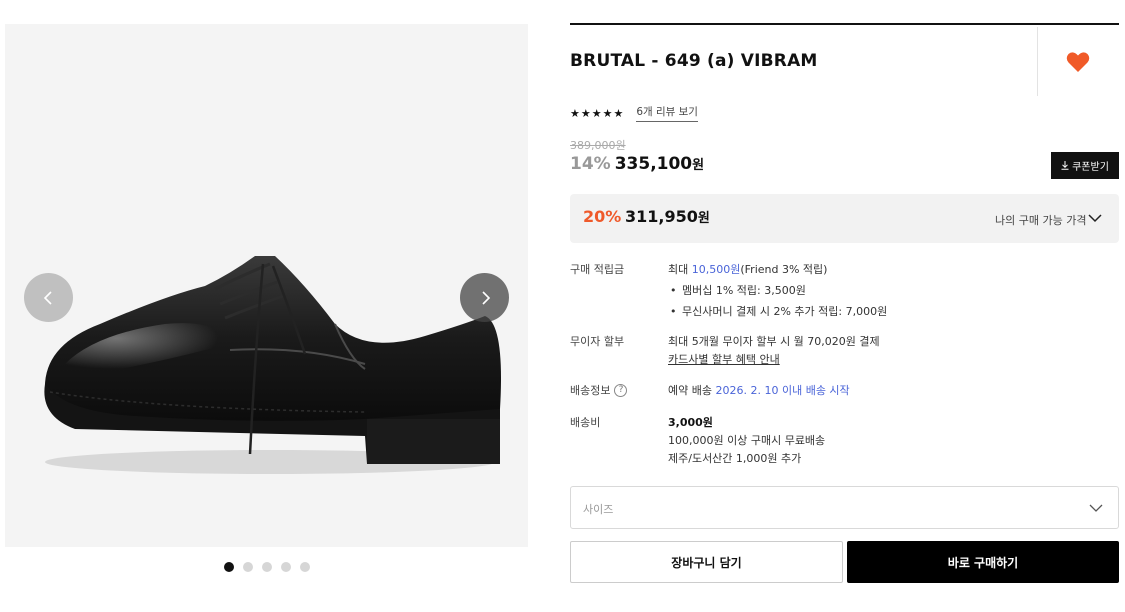 The height and width of the screenshot is (612, 1125). What do you see at coordinates (782, 390) in the screenshot?
I see `delivery-date: 2026. 2. 10 이내 배송 시작` at bounding box center [782, 390].